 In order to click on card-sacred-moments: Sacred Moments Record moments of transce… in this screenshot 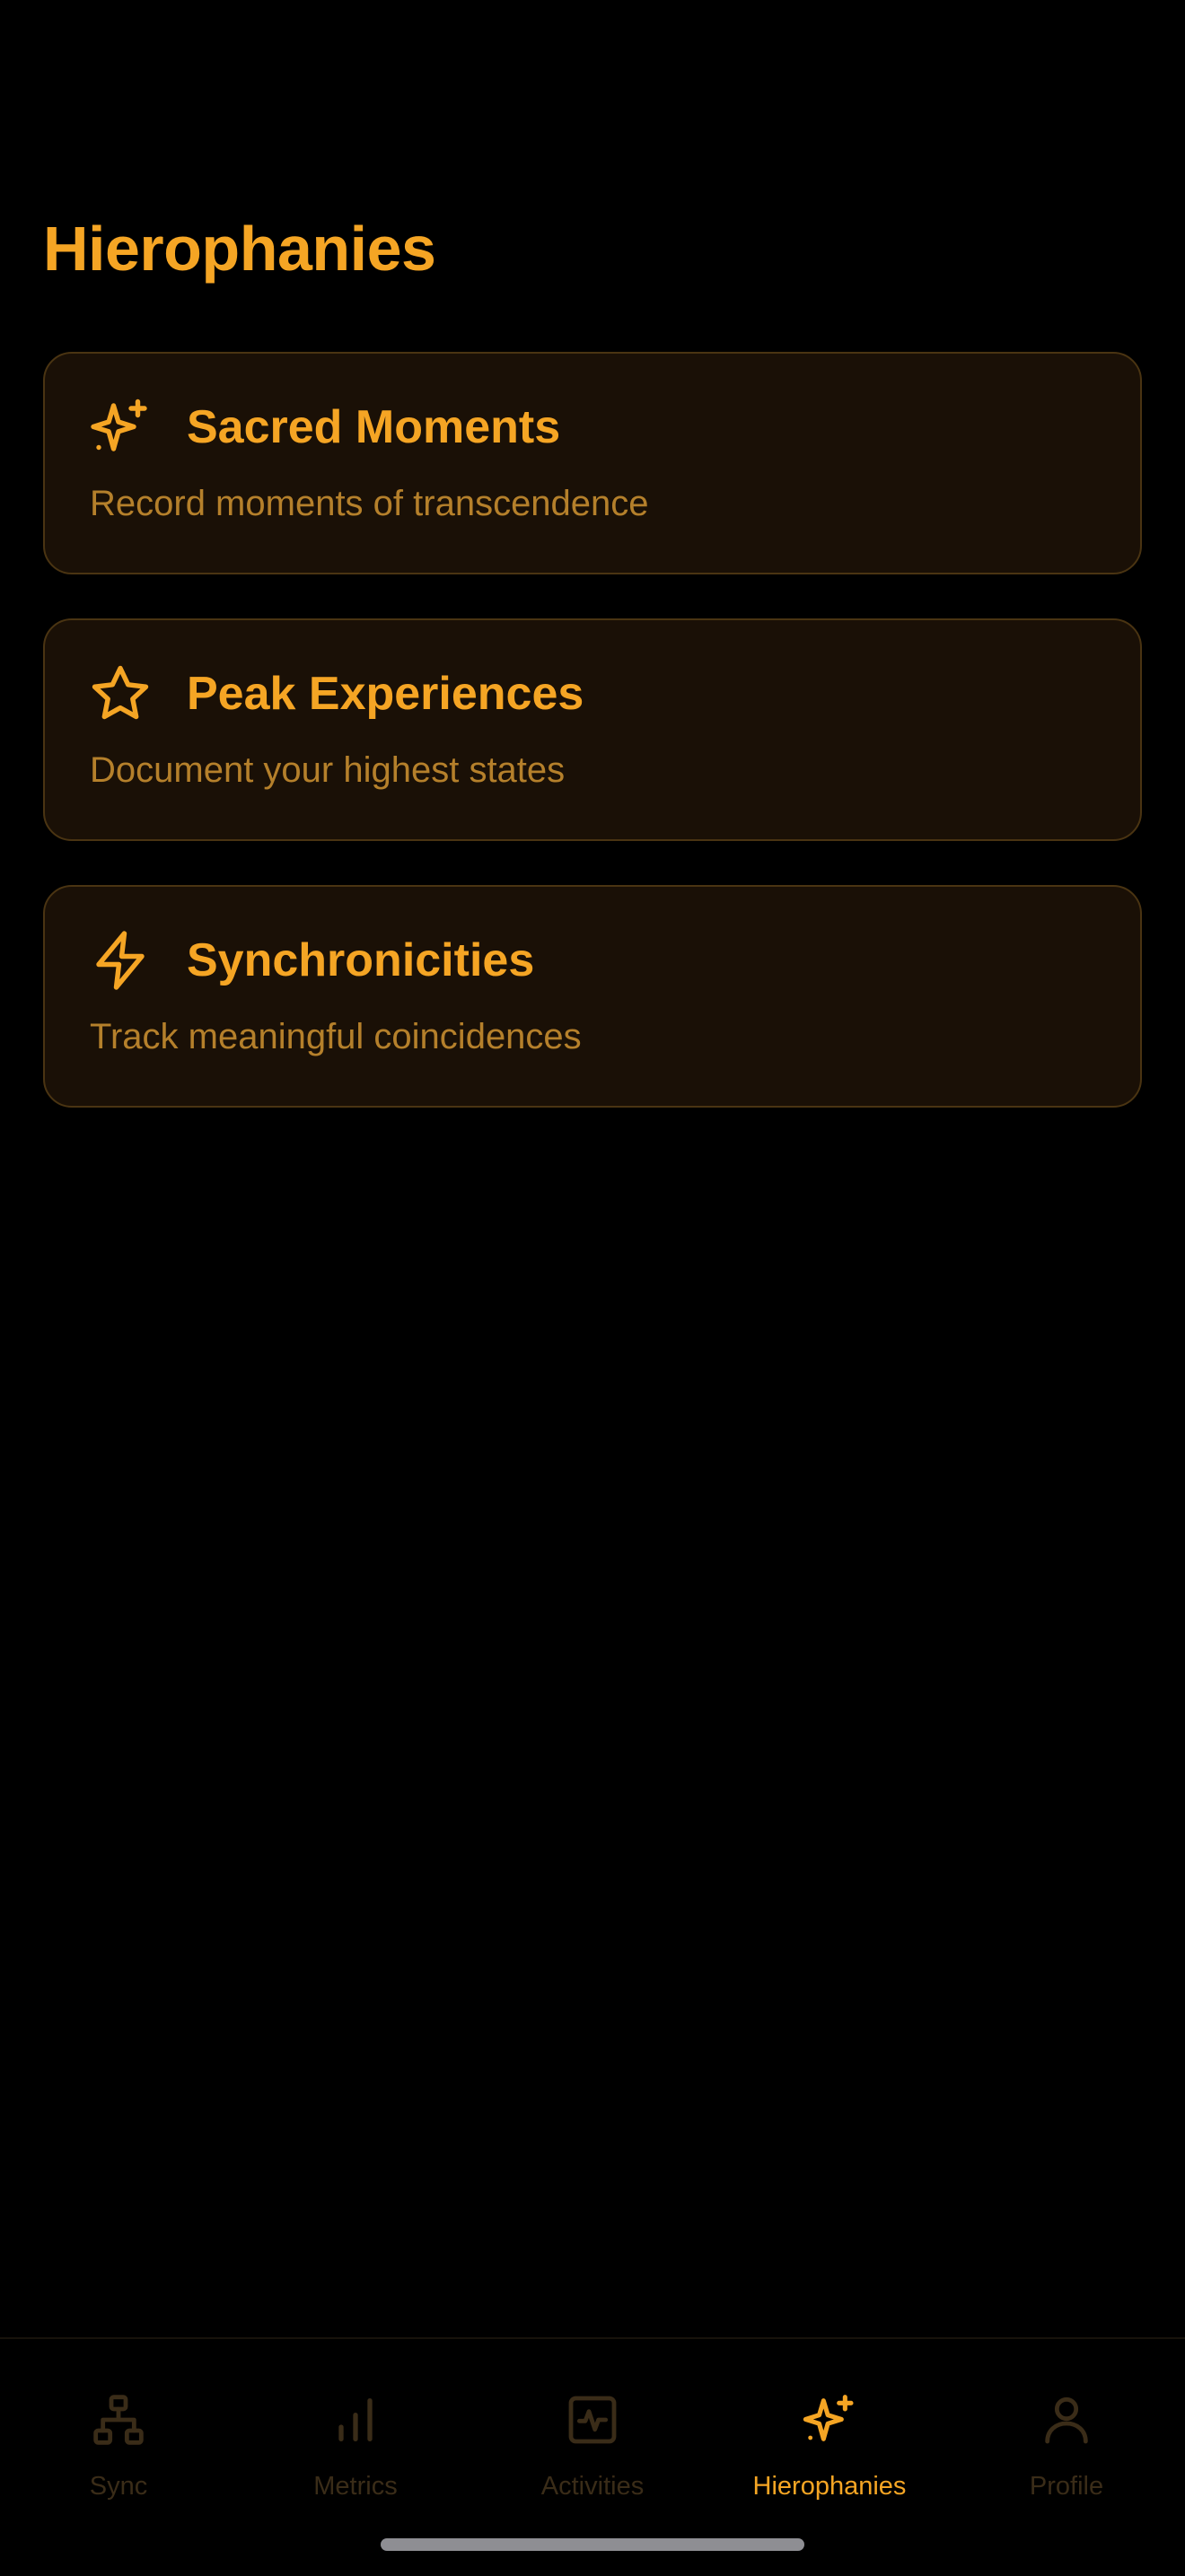, I will do `click(592, 463)`.